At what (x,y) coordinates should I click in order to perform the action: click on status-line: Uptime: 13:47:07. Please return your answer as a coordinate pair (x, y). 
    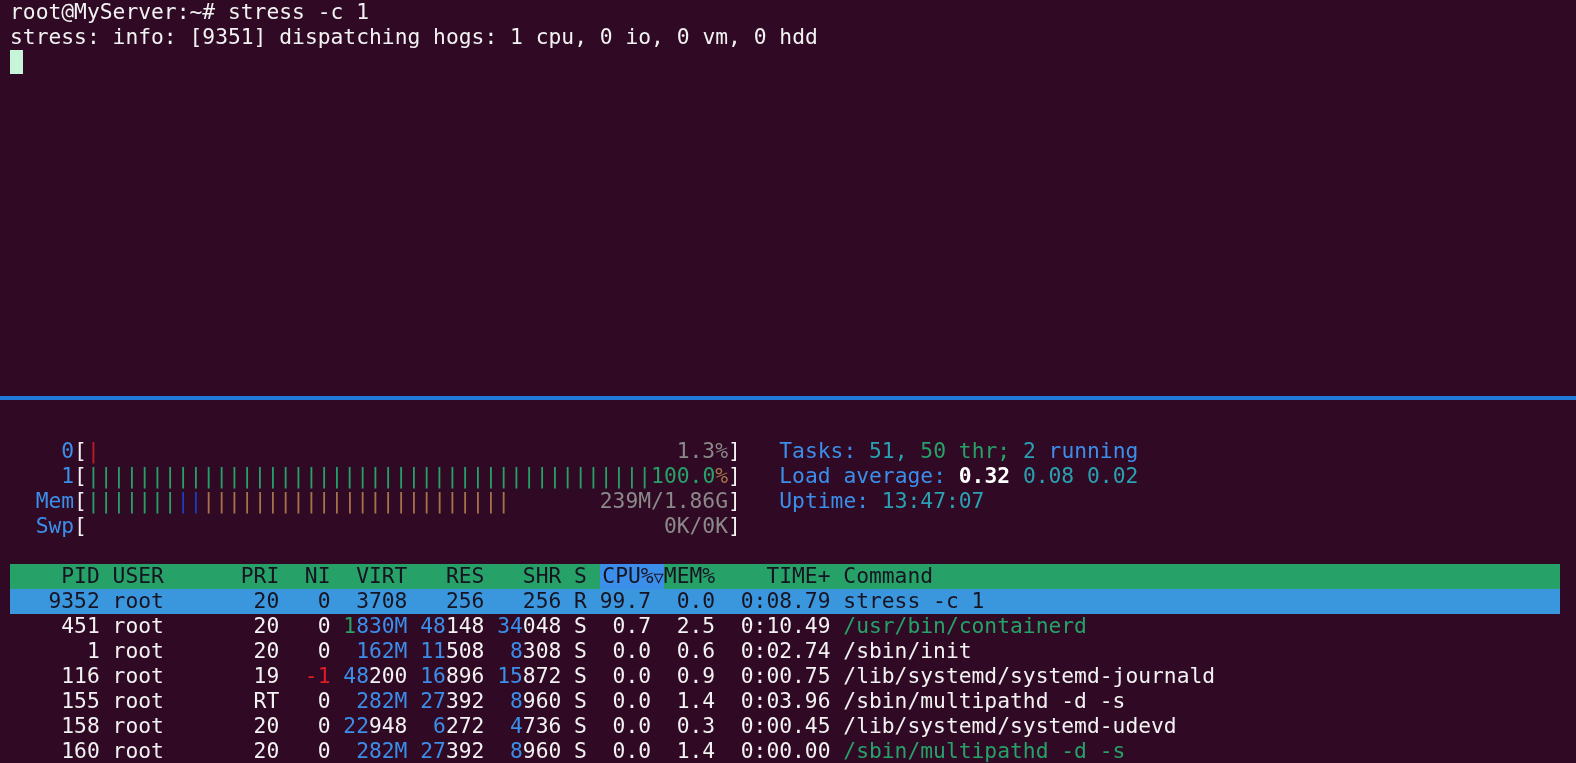
    Looking at the image, I should click on (882, 501).